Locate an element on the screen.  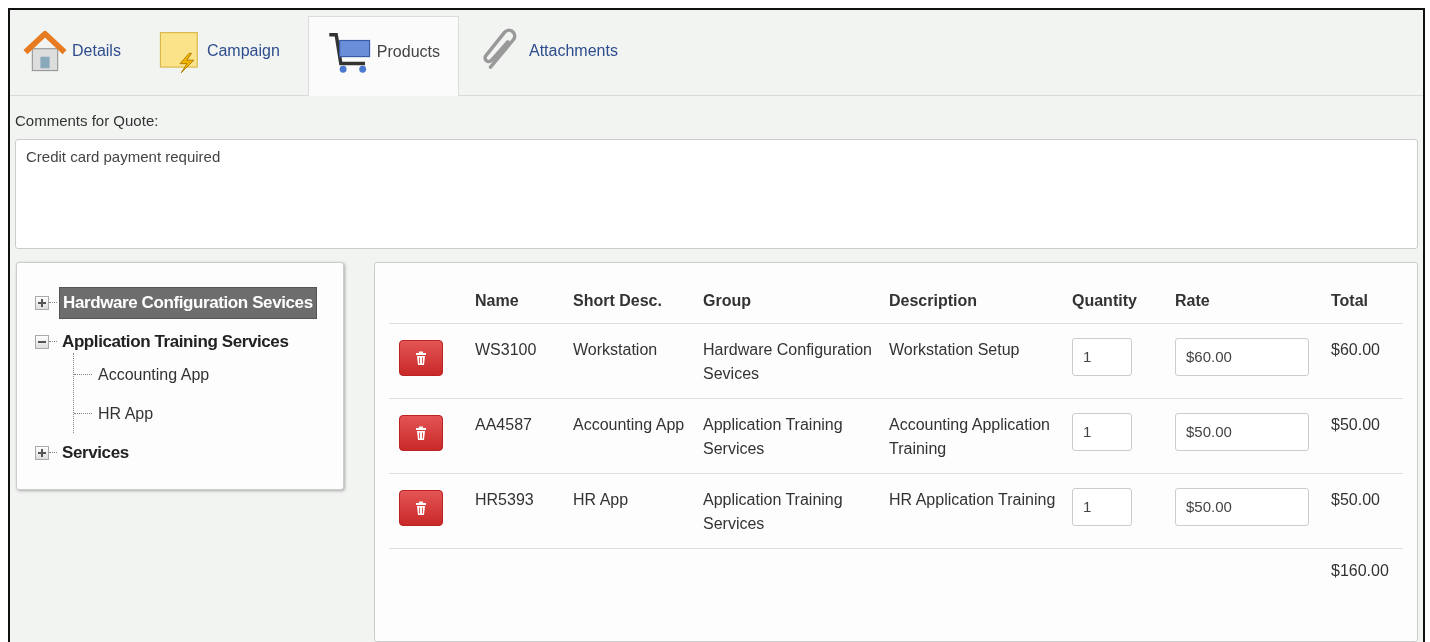
rate-field: $60.00 is located at coordinates (1242, 357).